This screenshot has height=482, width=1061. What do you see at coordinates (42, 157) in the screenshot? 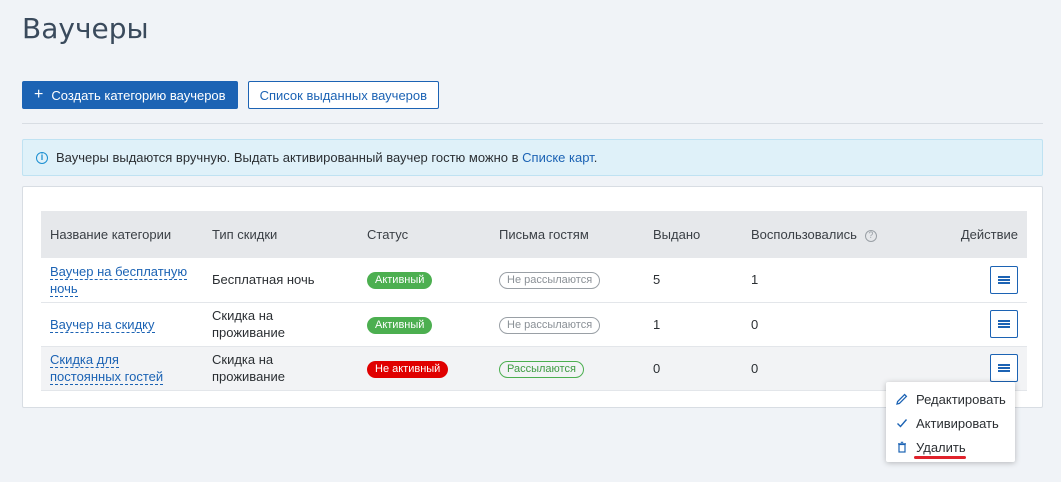
I see `info-icon: i` at bounding box center [42, 157].